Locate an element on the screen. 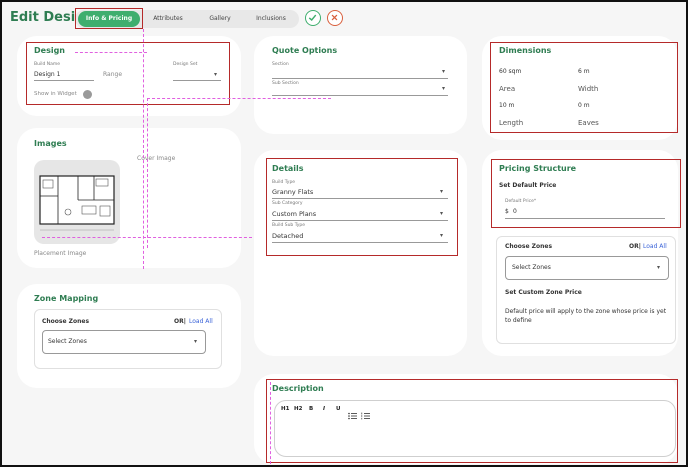 The image size is (688, 467). quote-options-title: Quote Options is located at coordinates (305, 50).